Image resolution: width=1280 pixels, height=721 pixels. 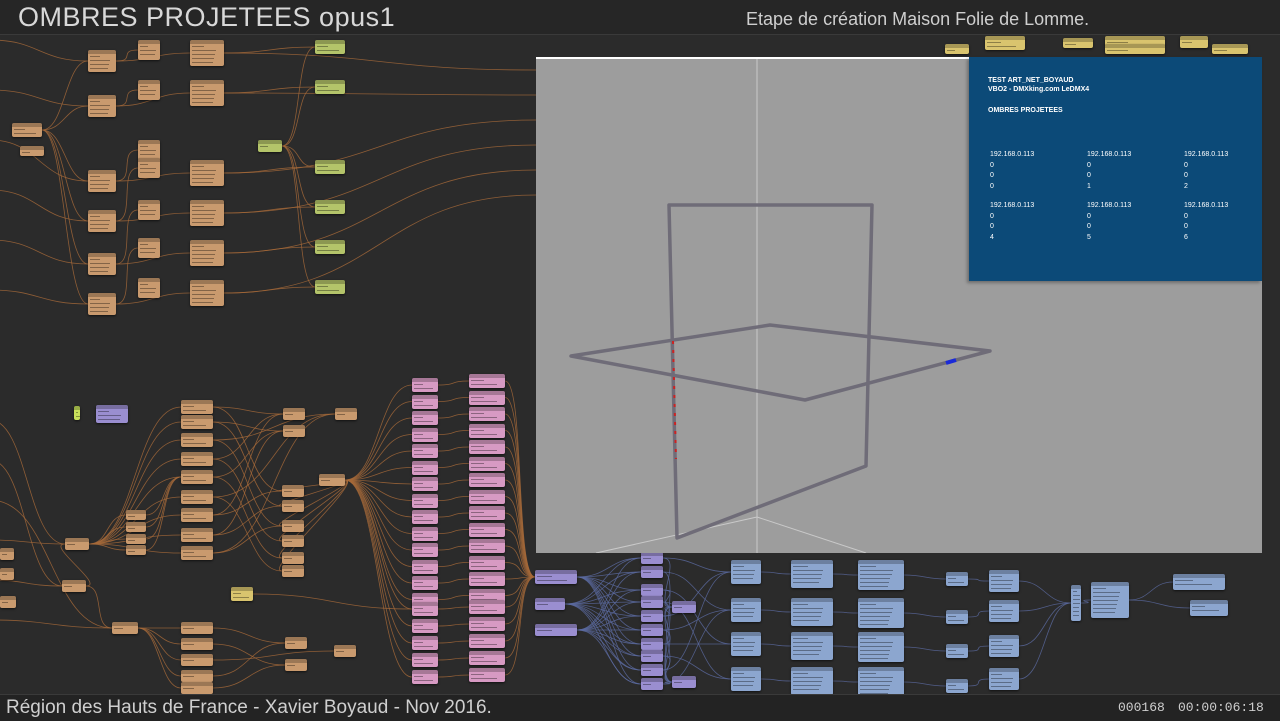 What do you see at coordinates (27, 130) in the screenshot?
I see `make-sprite-node` at bounding box center [27, 130].